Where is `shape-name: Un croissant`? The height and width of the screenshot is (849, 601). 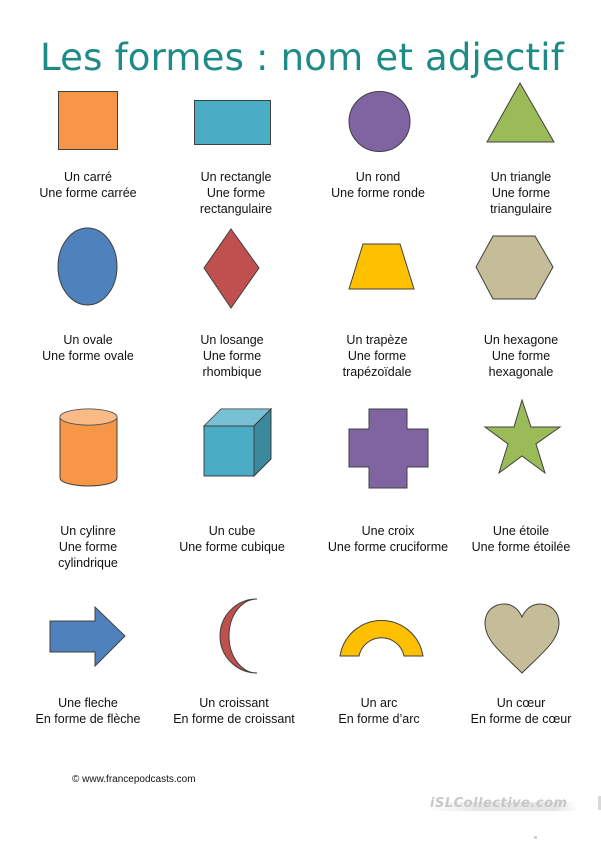
shape-name: Un croissant is located at coordinates (234, 703).